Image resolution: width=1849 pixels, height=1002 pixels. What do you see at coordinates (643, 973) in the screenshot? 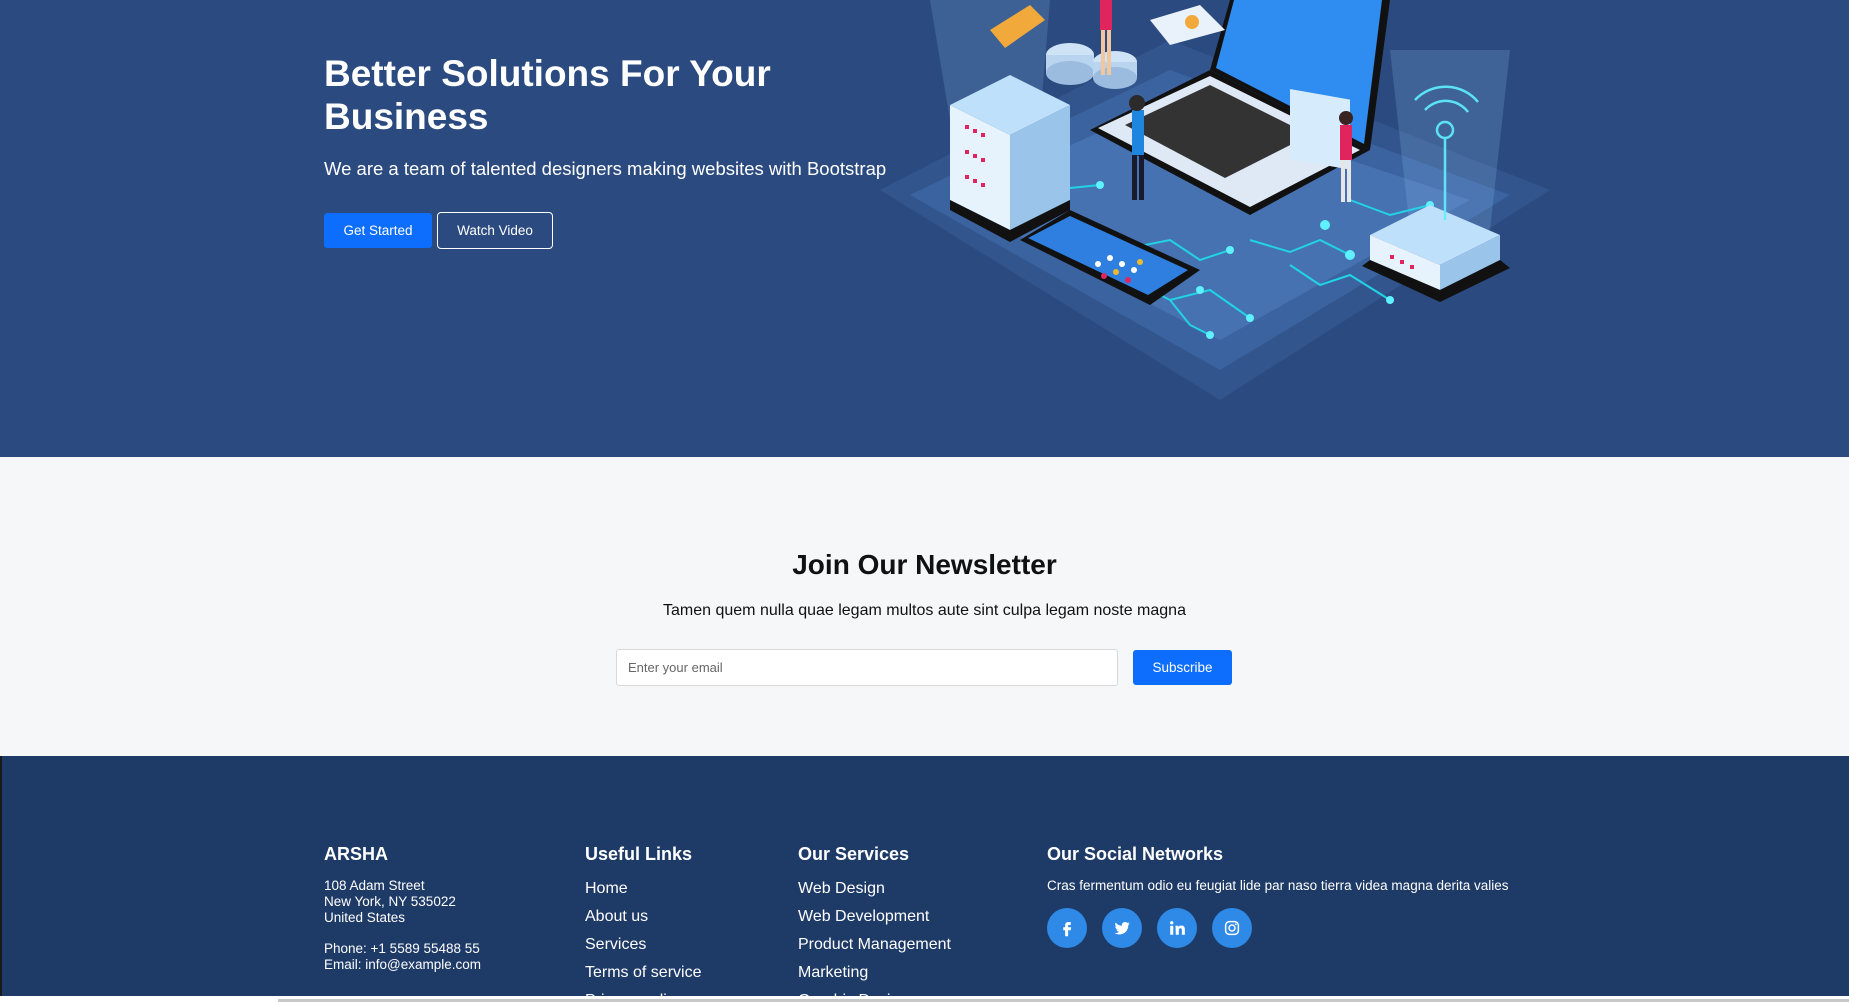
I see `footer-link-terms: Terms of service` at bounding box center [643, 973].